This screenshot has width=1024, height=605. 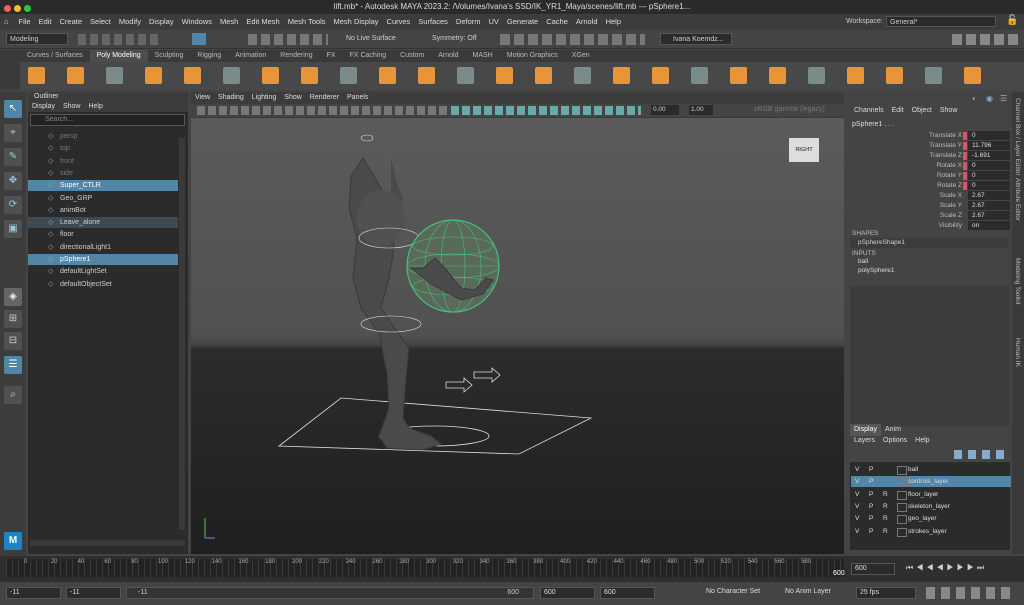 I want to click on layer-create-icons, so click(x=981, y=454).